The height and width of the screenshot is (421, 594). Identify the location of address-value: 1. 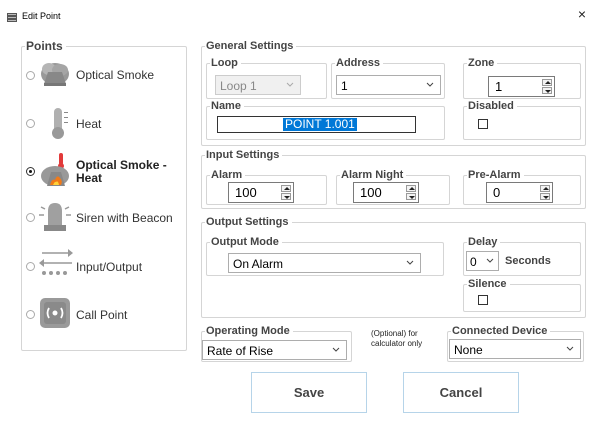
(344, 86).